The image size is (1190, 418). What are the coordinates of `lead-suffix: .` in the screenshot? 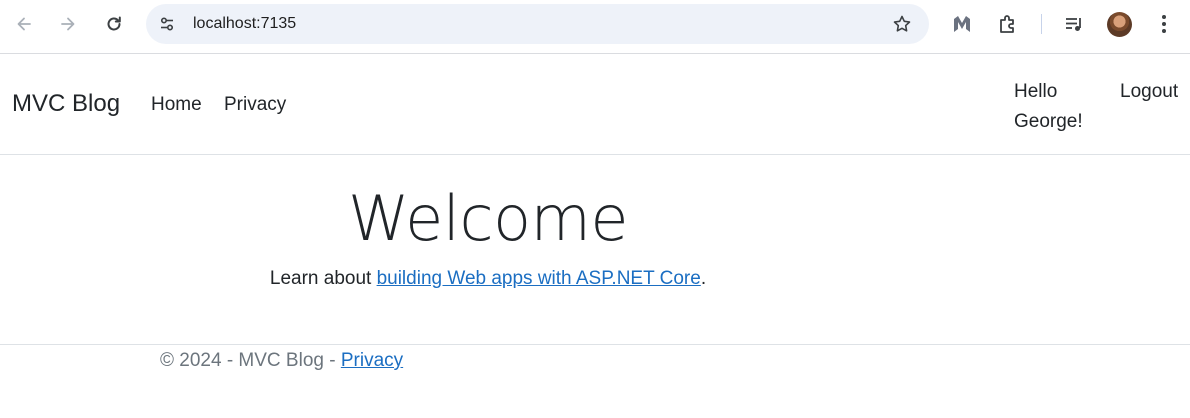 It's located at (703, 278).